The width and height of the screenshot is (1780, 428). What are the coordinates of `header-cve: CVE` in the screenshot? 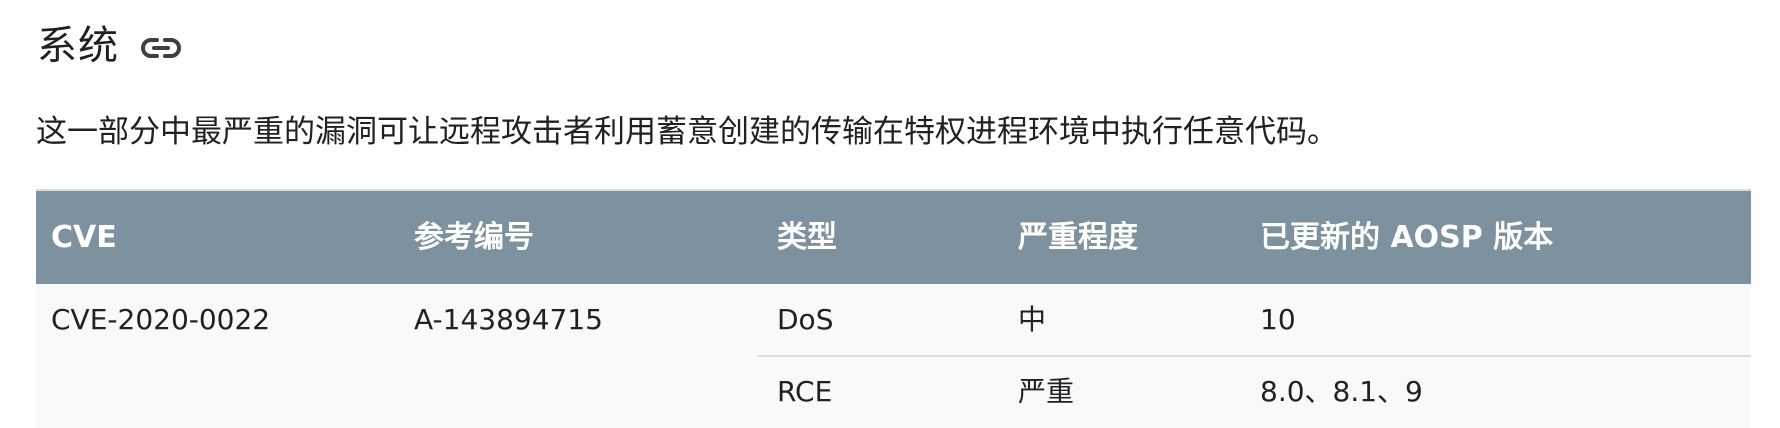 It's located at (84, 237).